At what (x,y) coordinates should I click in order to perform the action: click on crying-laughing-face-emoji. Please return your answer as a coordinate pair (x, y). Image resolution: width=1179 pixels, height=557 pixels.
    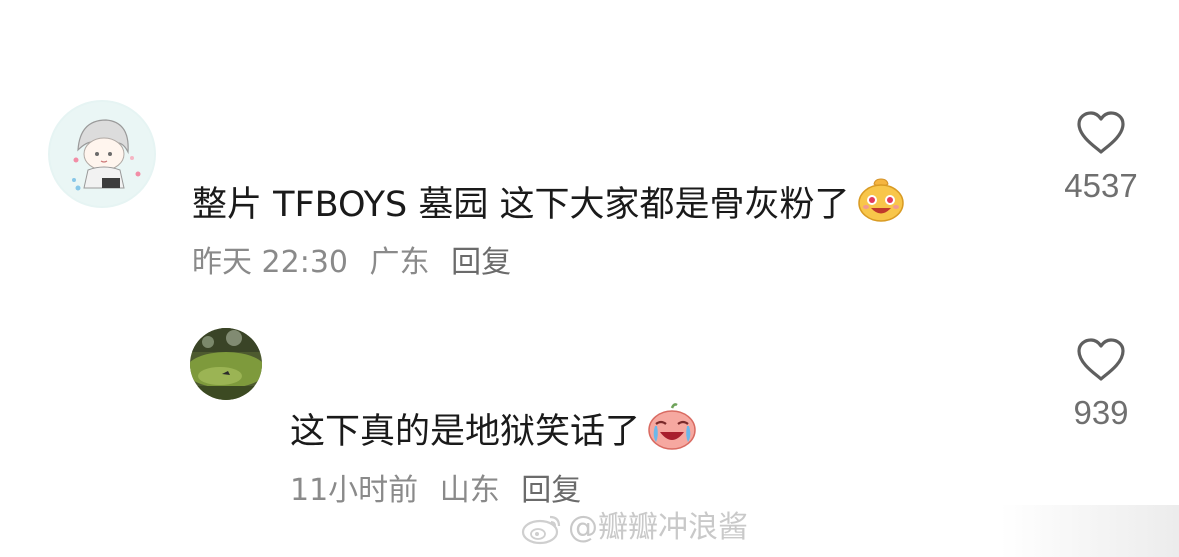
    Looking at the image, I should click on (672, 431).